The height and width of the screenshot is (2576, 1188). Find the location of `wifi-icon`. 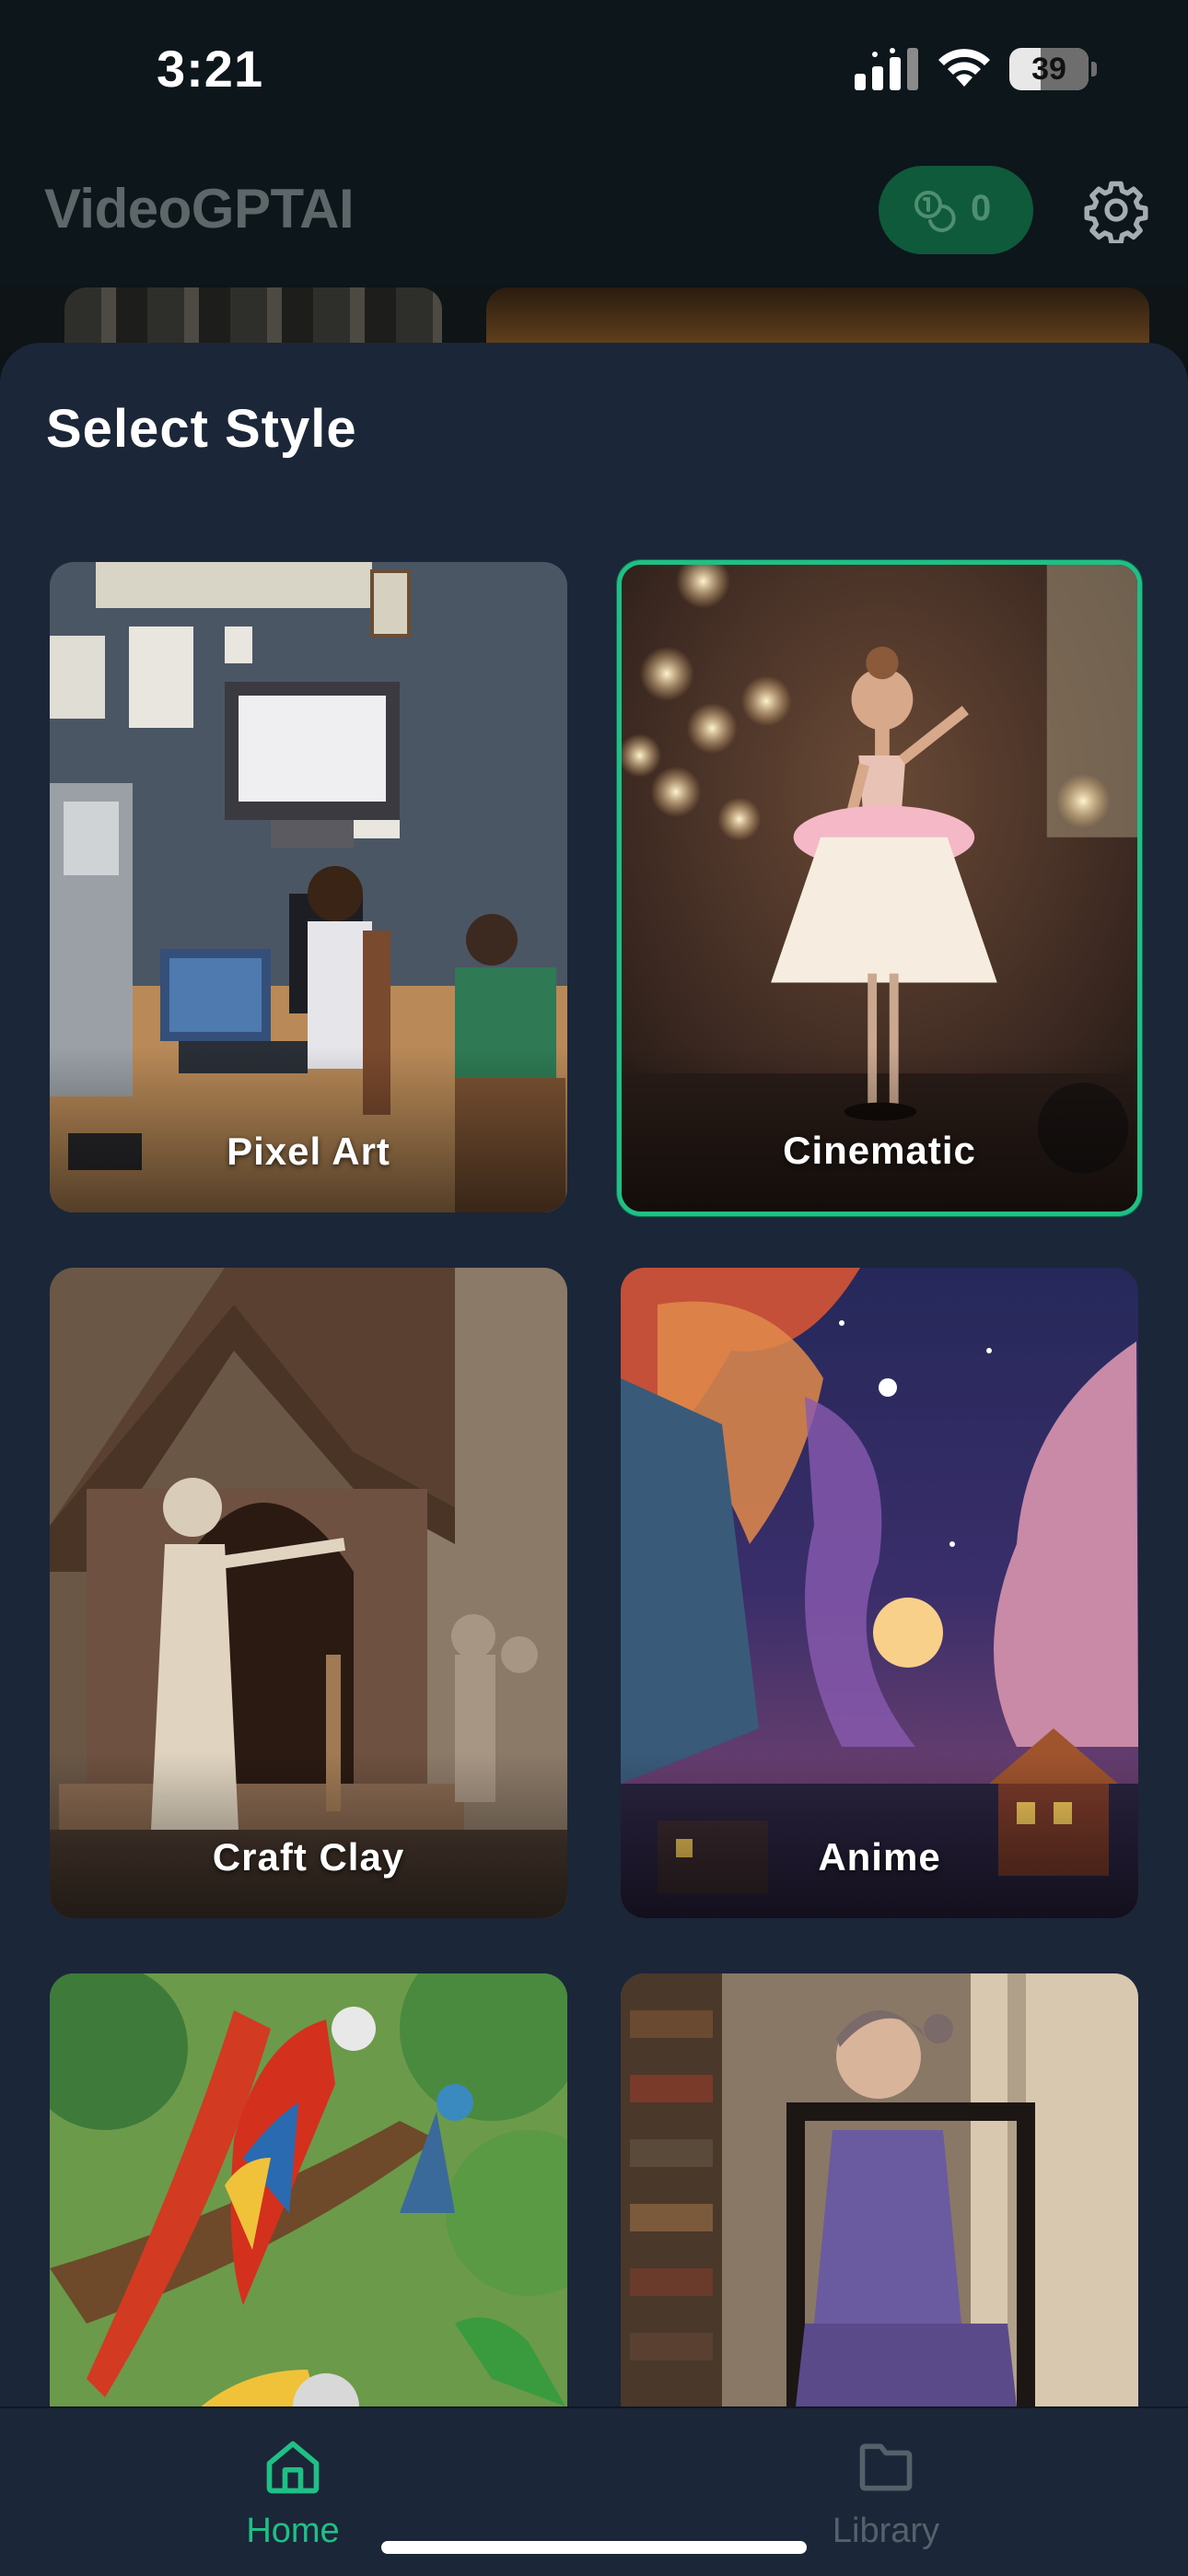

wifi-icon is located at coordinates (964, 68).